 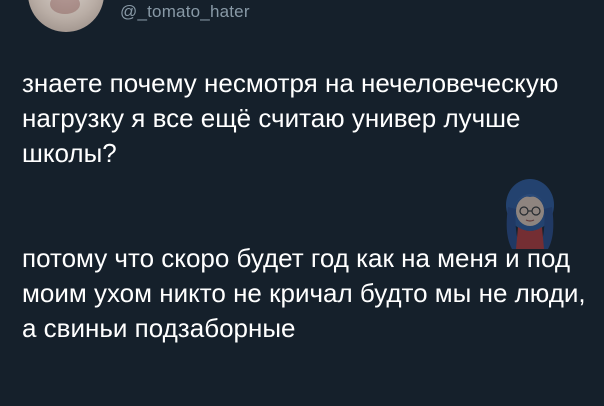 I want to click on anime-girl-watermark-icon, so click(x=530, y=214).